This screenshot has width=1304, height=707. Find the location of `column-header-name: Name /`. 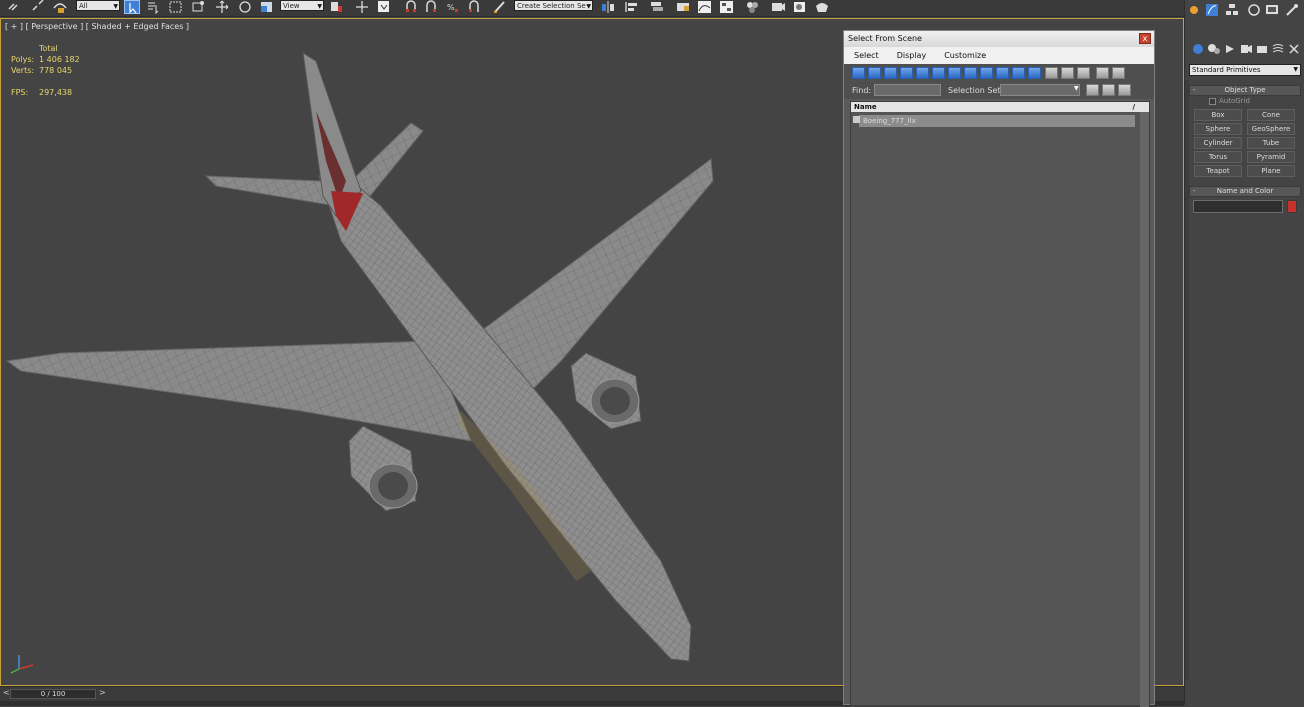

column-header-name: Name / is located at coordinates (1000, 107).